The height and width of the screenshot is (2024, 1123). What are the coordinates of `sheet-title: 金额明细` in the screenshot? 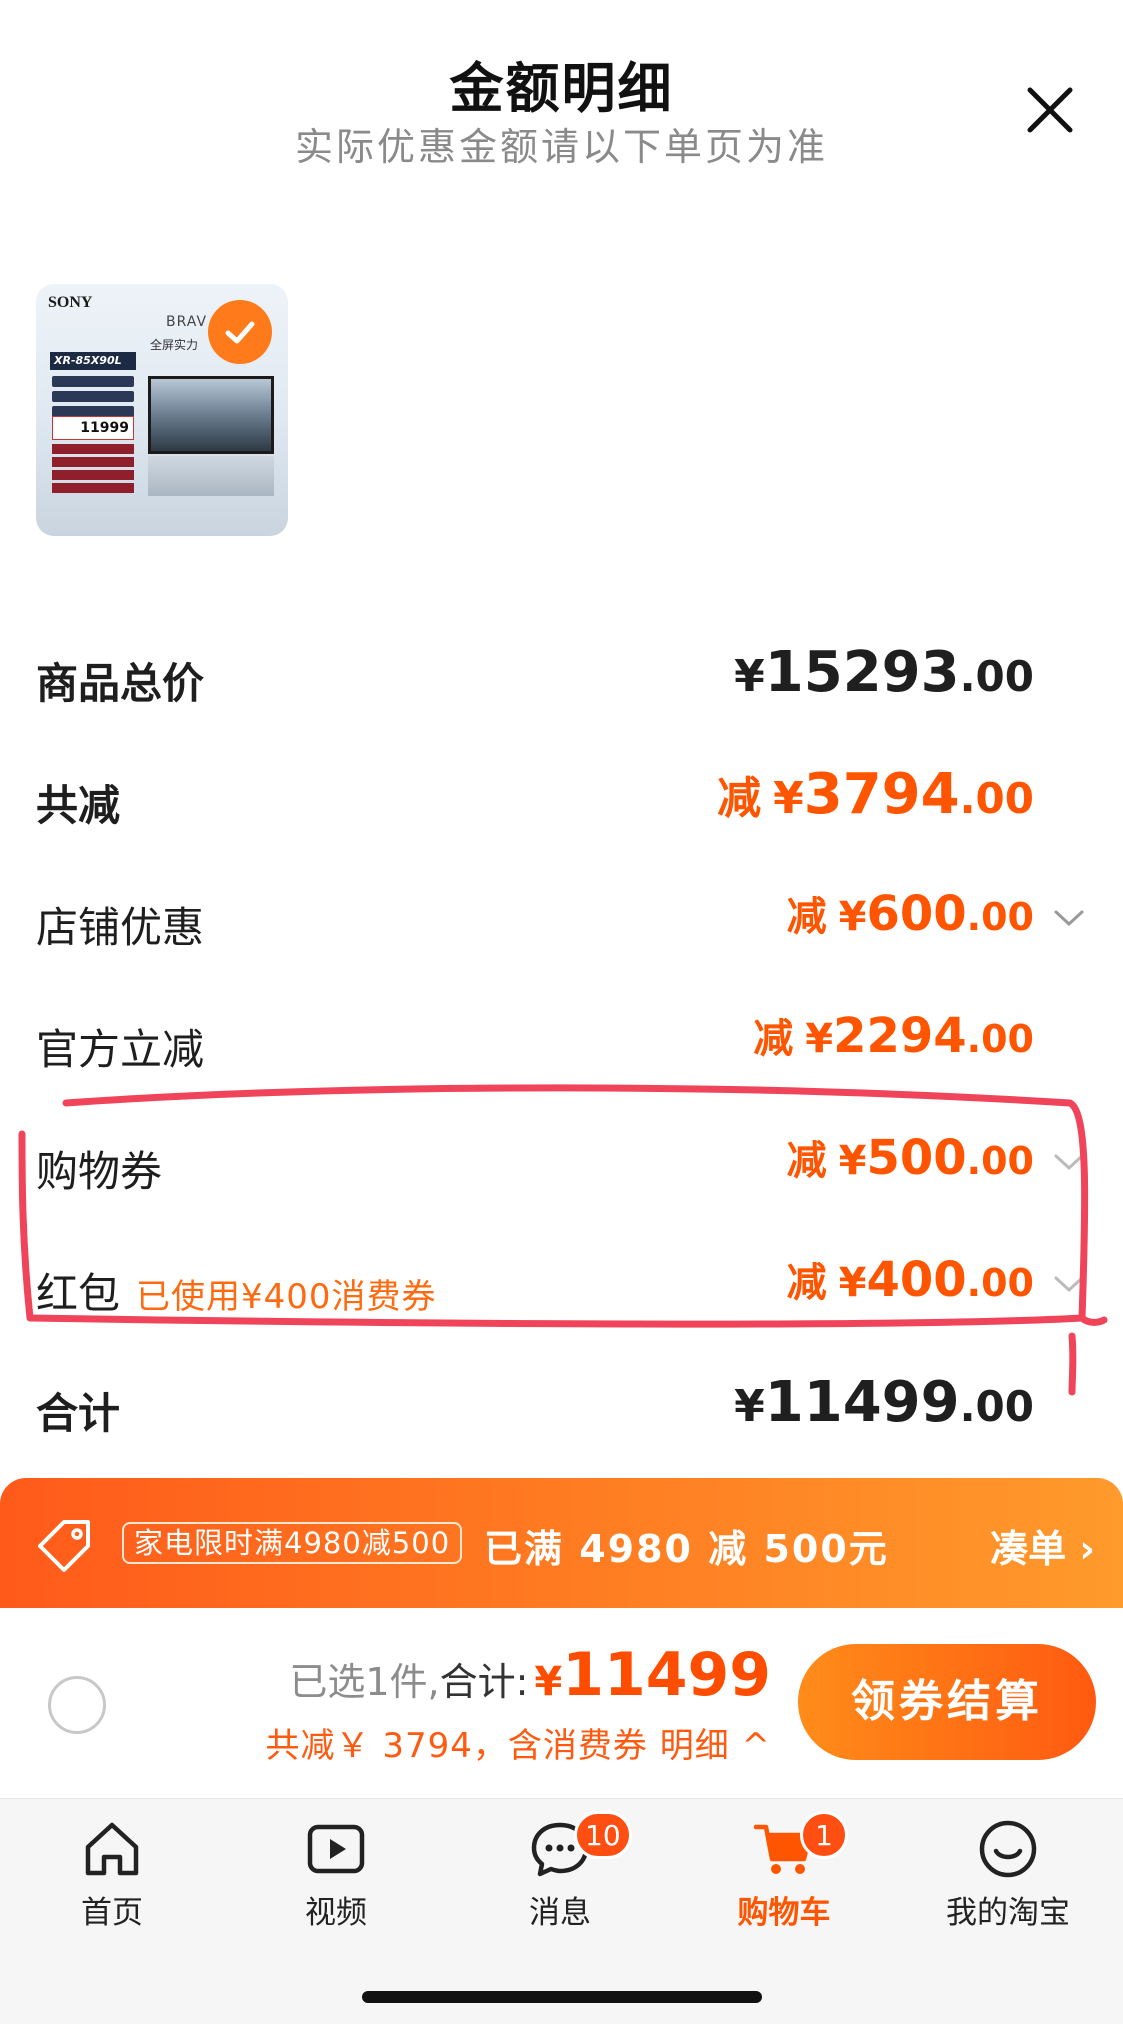 It's located at (561, 88).